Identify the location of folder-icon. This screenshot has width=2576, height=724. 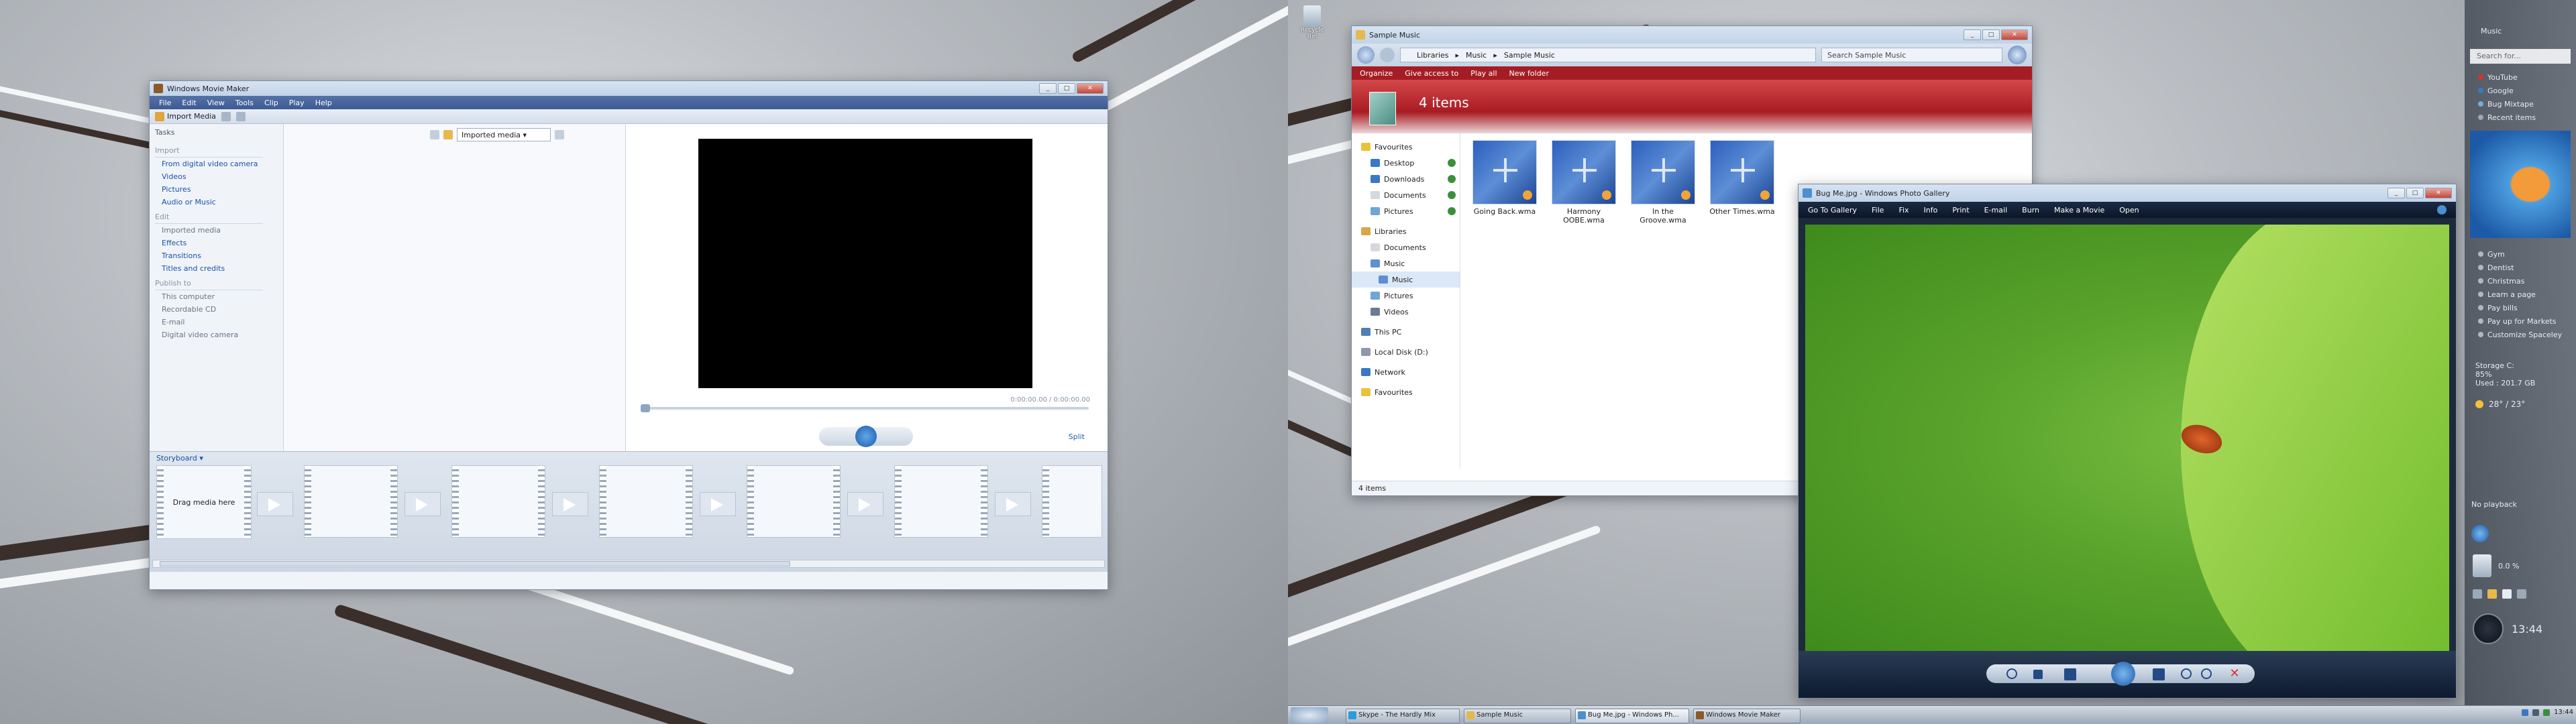
(2492, 594).